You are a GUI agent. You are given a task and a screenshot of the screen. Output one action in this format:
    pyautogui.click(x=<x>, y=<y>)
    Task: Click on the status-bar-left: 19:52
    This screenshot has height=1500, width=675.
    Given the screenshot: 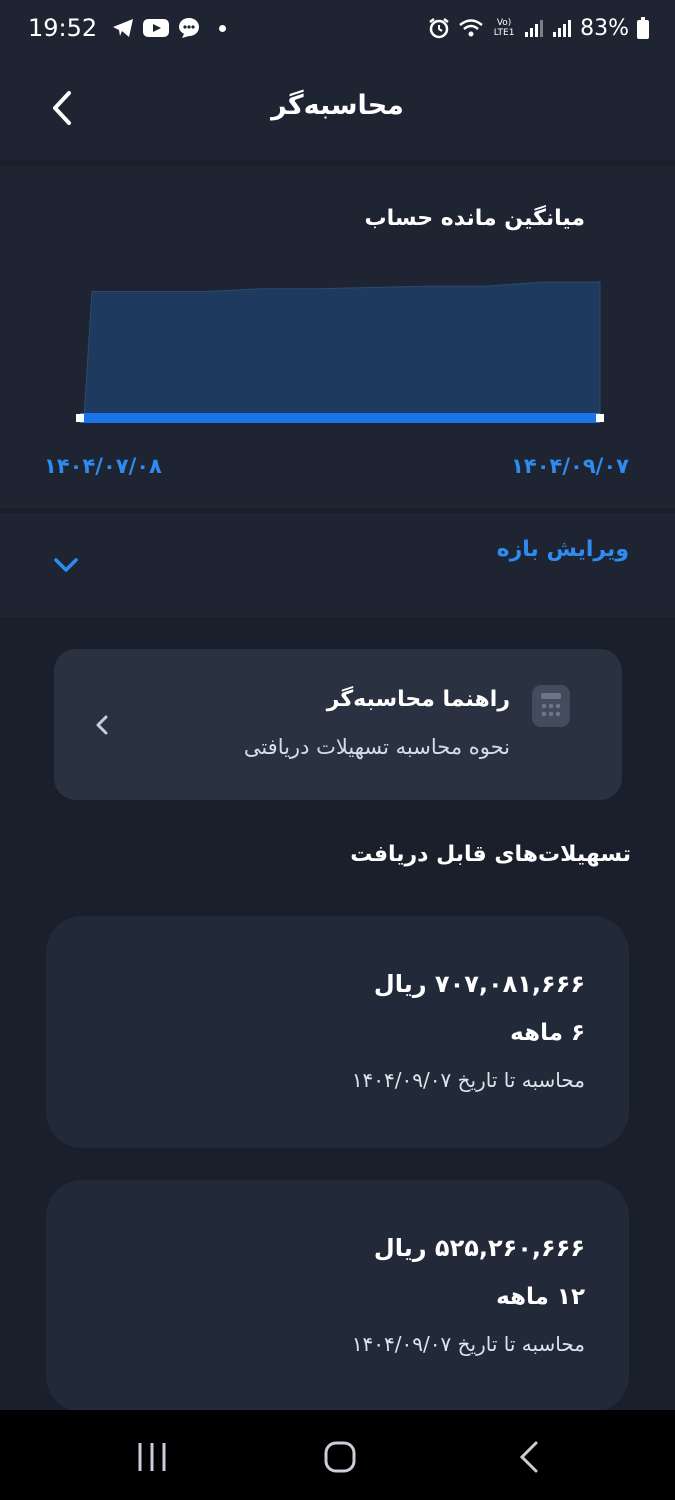 What is the action you would take?
    pyautogui.click(x=127, y=28)
    